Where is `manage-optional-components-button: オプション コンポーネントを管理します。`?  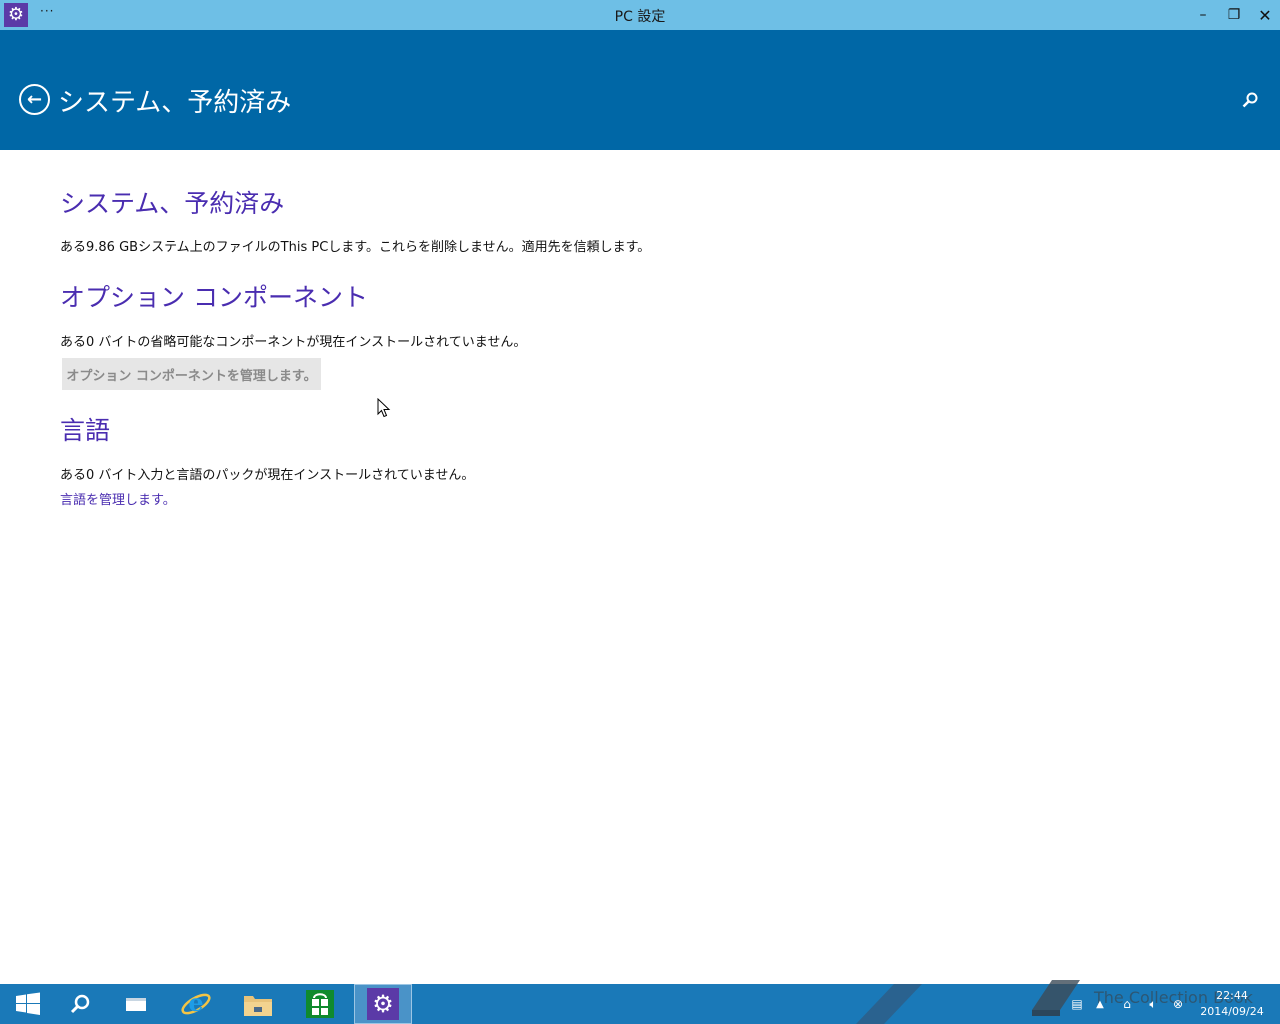
manage-optional-components-button: オプション コンポーネントを管理します。 is located at coordinates (191, 374).